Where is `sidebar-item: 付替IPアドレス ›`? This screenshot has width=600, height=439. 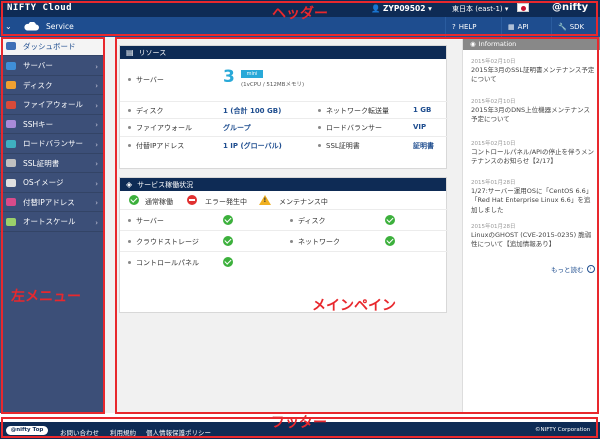
sidebar-item: 付替IPアドレス › is located at coordinates (52, 202).